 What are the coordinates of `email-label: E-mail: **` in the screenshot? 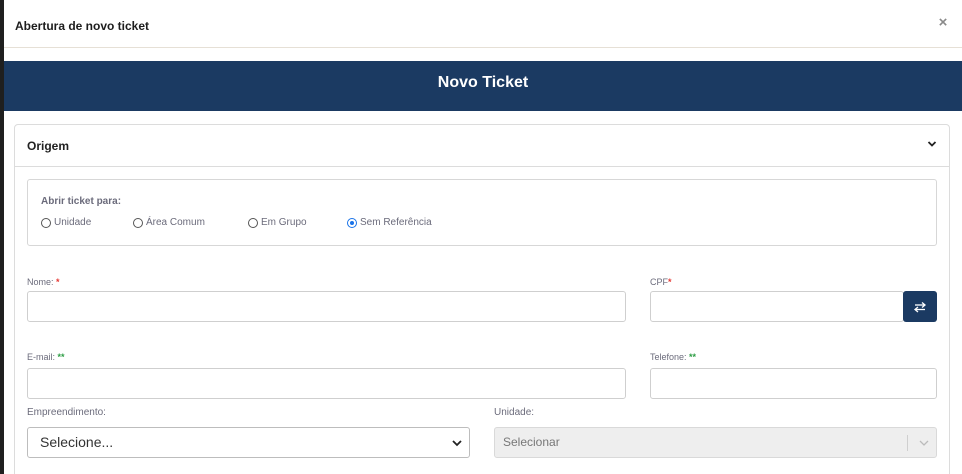 It's located at (46, 357).